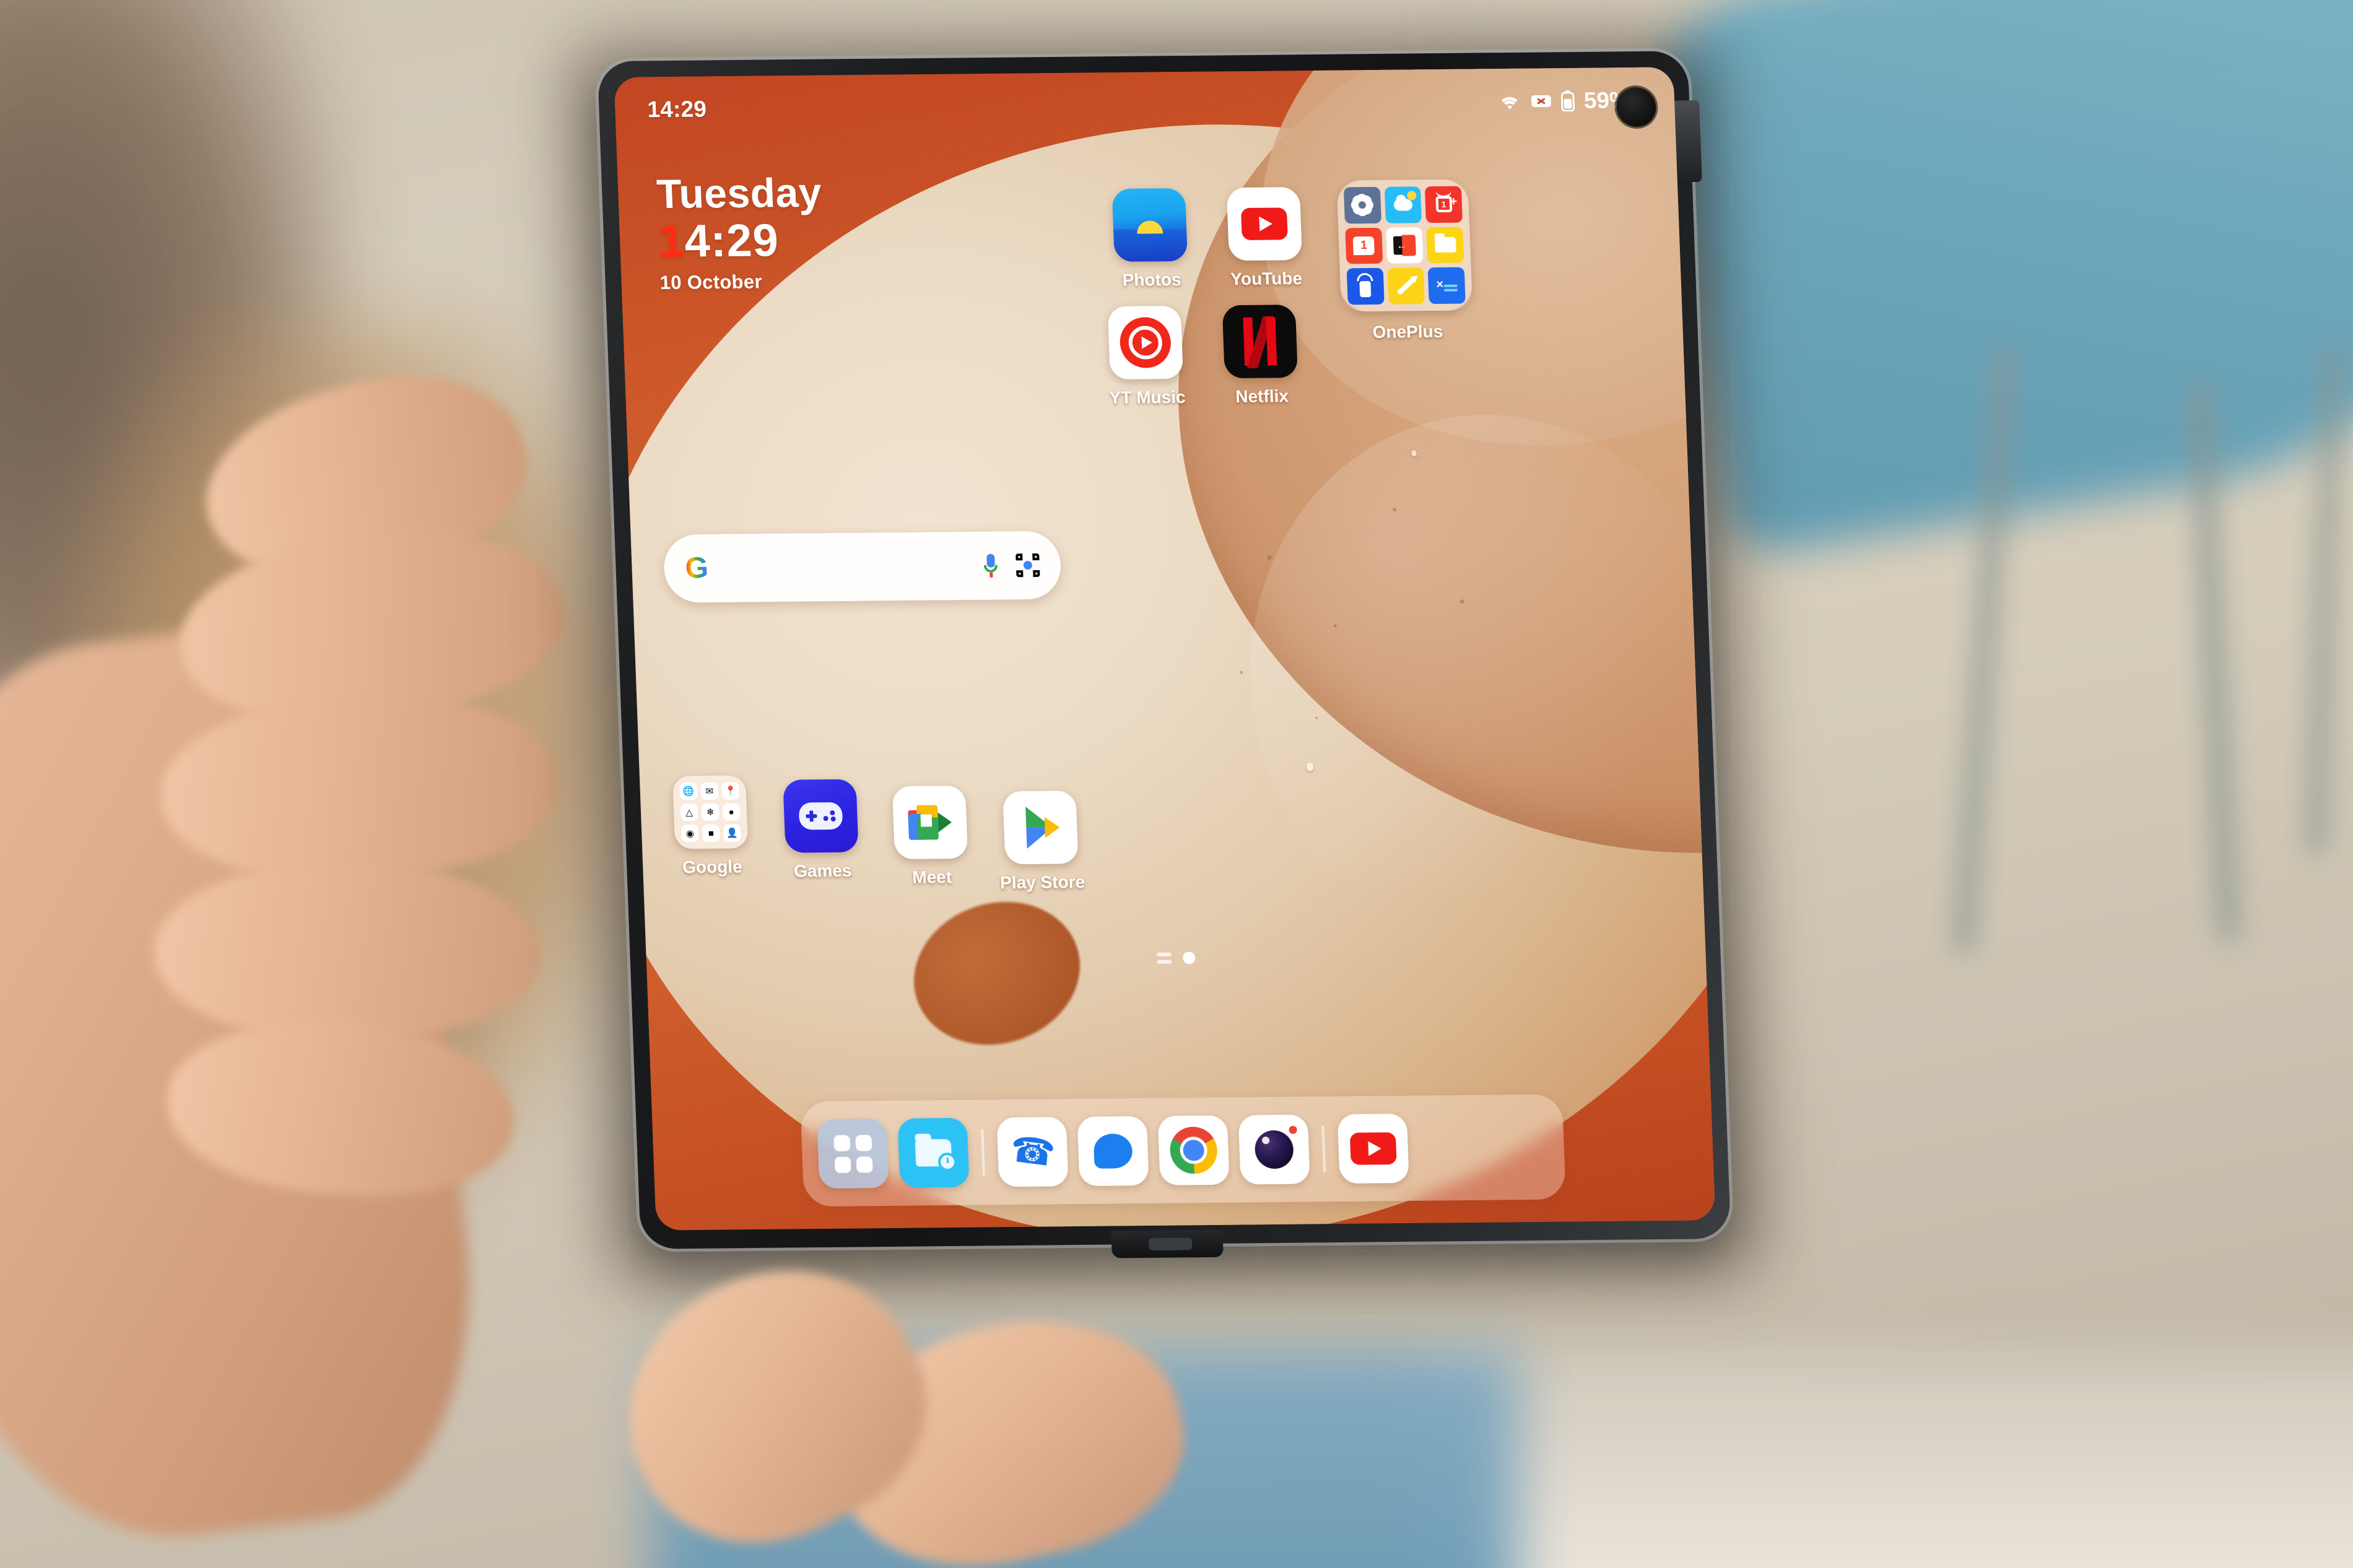 This screenshot has width=2353, height=1568. Describe the element at coordinates (730, 791) in the screenshot. I see `mini-icon-maps: 📍` at that location.